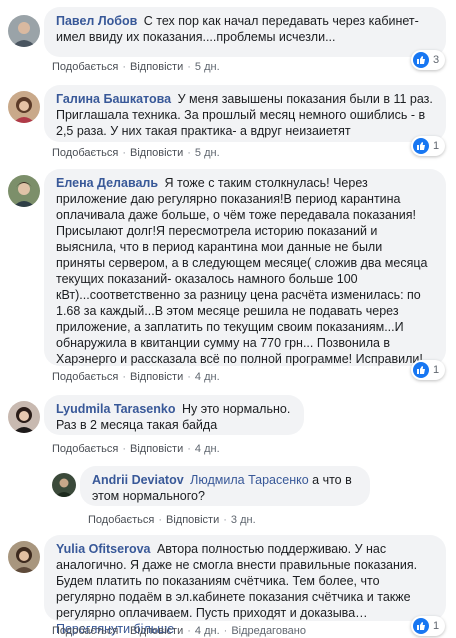 This screenshot has height=638, width=456. What do you see at coordinates (268, 631) in the screenshot?
I see `edited-label: Відредаговано` at bounding box center [268, 631].